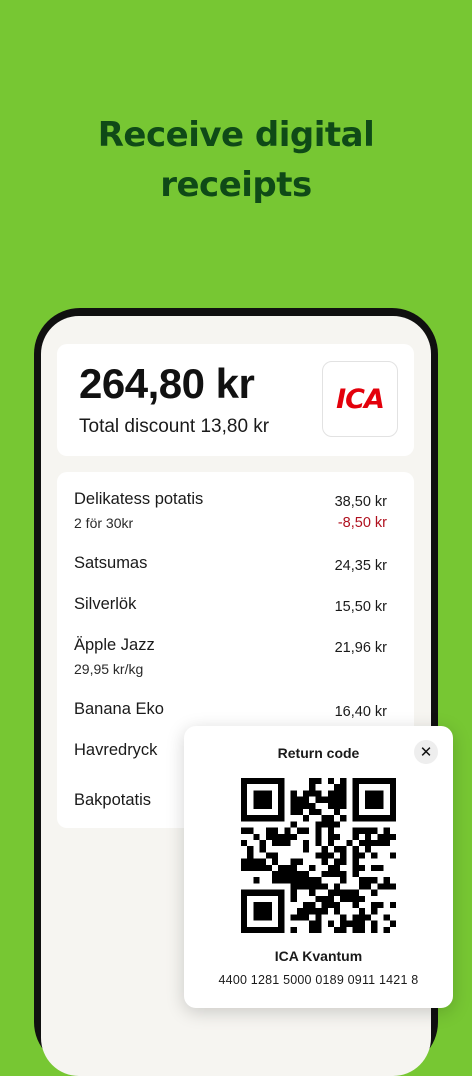 This screenshot has width=472, height=1076. What do you see at coordinates (360, 399) in the screenshot?
I see `store-logo: ICA` at bounding box center [360, 399].